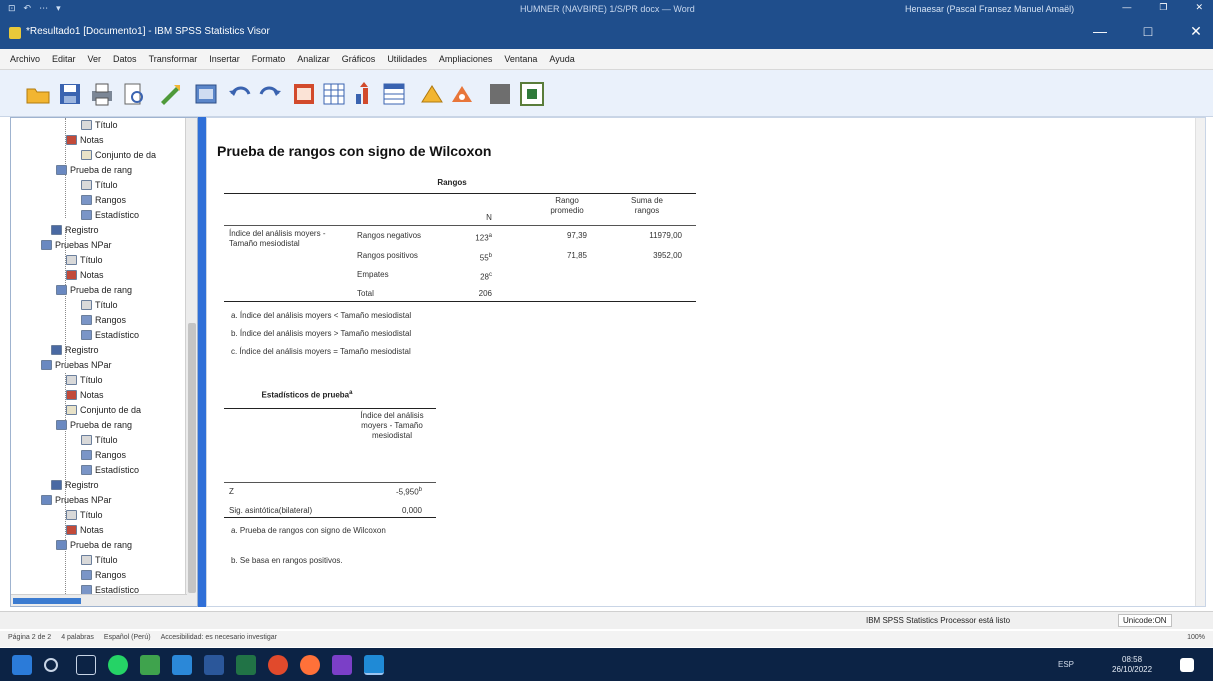 The height and width of the screenshot is (681, 1213). What do you see at coordinates (520, 59) in the screenshot?
I see `menu-ventana: Ventana` at bounding box center [520, 59].